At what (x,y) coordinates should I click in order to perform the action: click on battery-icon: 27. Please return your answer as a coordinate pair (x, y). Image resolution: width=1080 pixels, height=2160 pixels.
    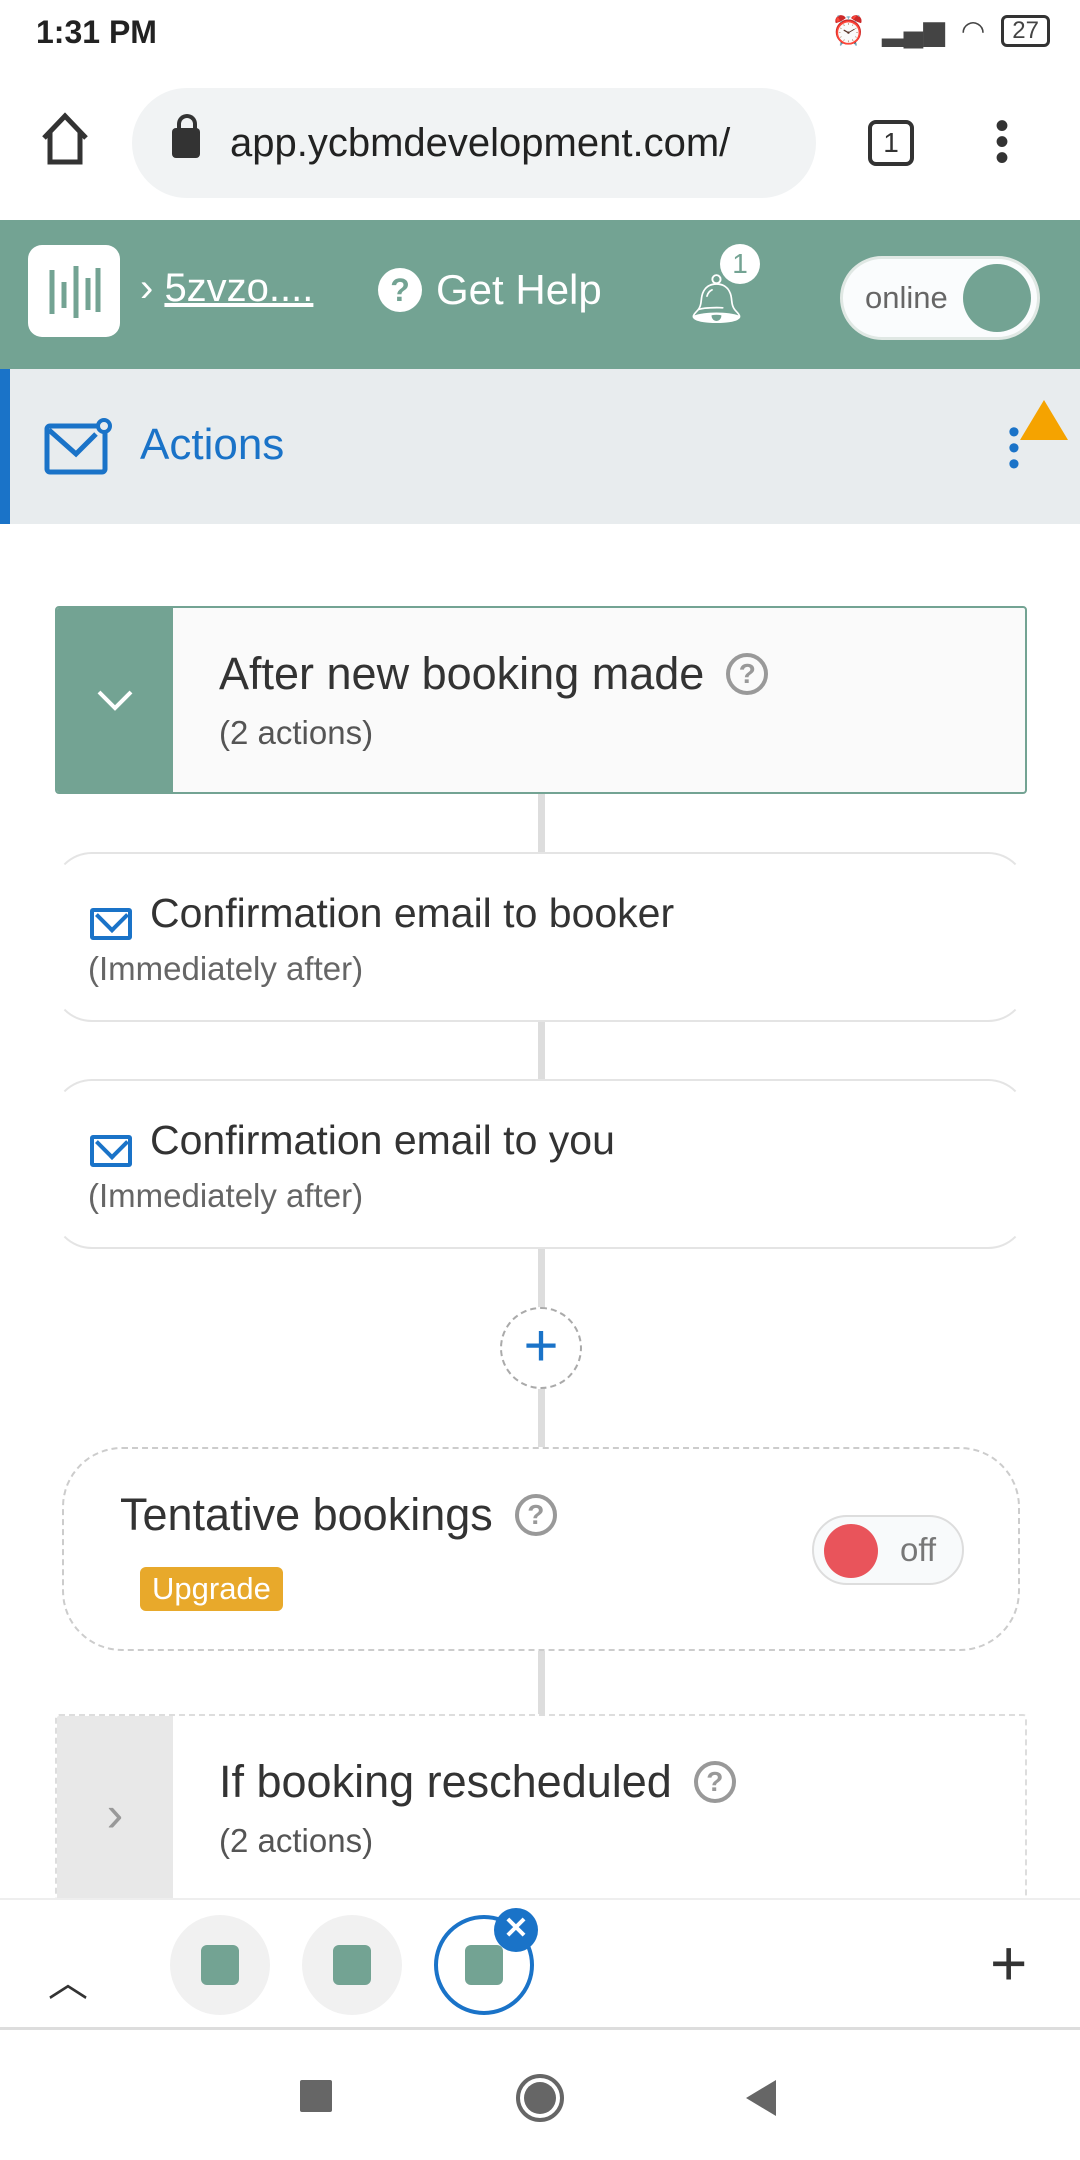
    Looking at the image, I should click on (1025, 30).